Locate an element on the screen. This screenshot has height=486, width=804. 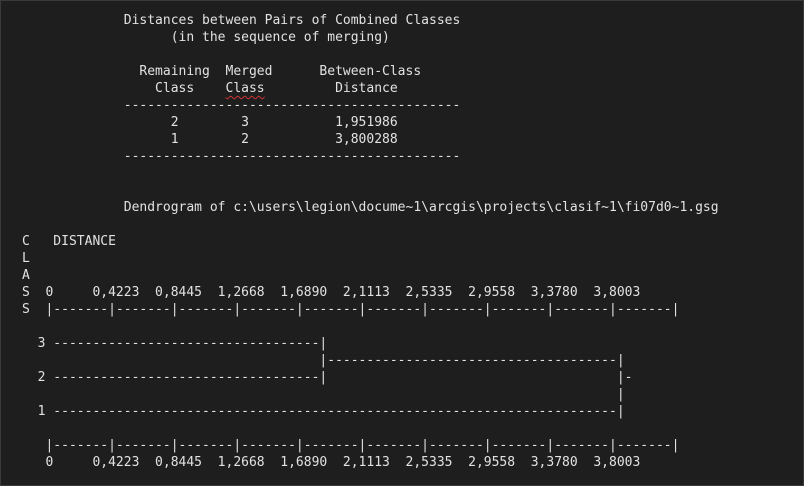
spellcheck-underline: Class is located at coordinates (245, 88).